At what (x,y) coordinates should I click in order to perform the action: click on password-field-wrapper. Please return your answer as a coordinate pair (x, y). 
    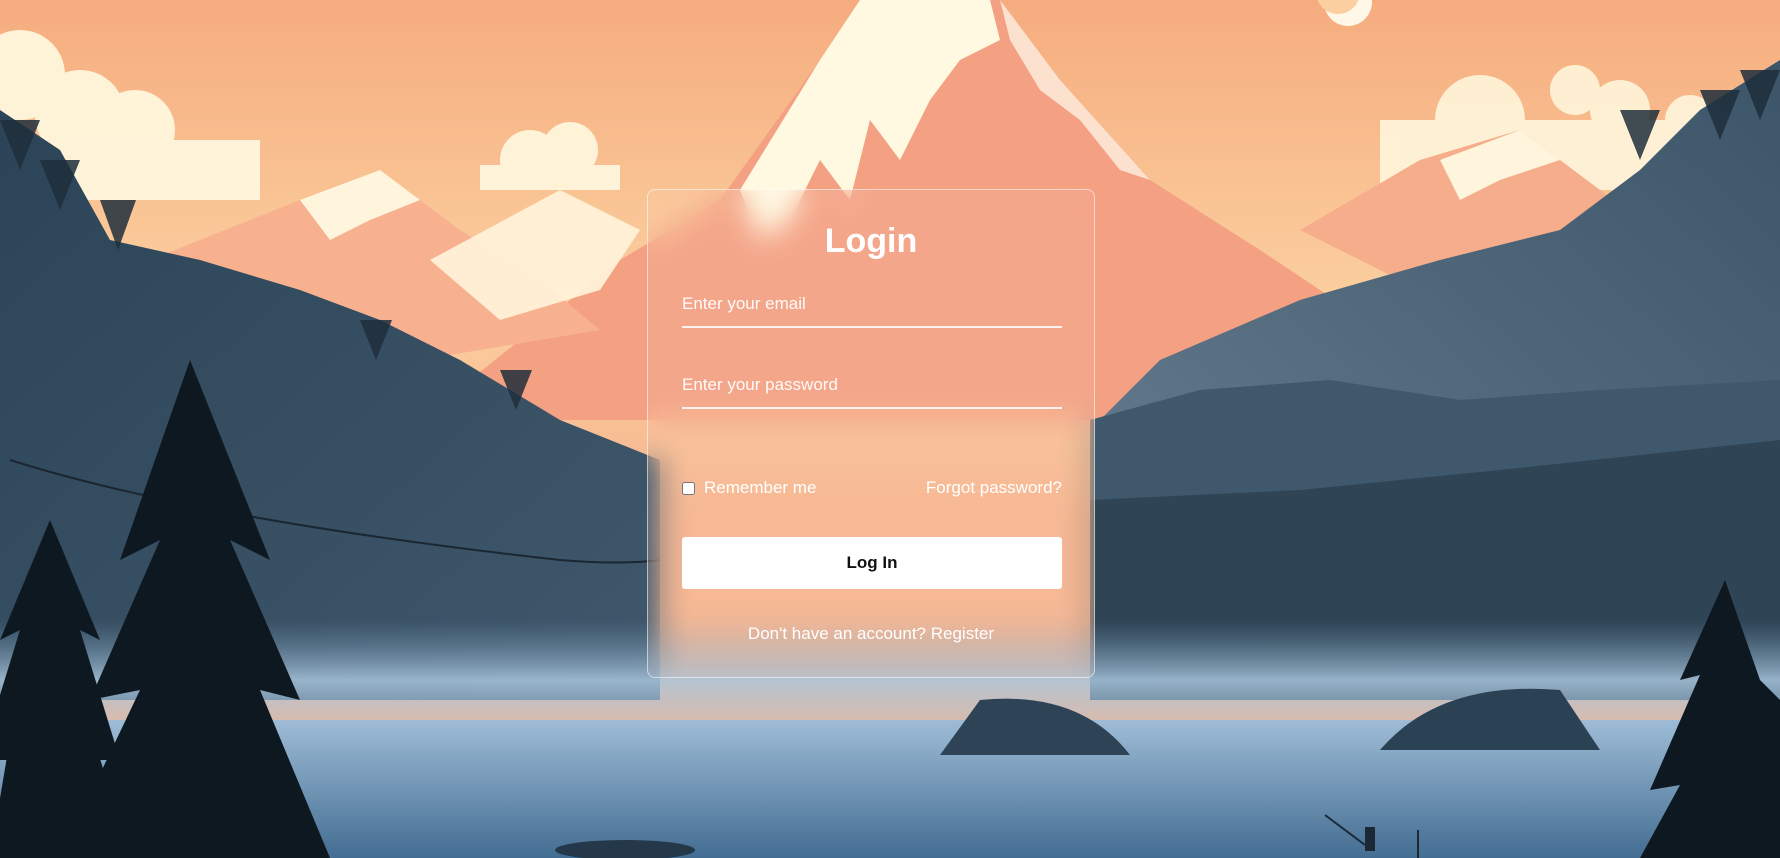
    Looking at the image, I should click on (872, 386).